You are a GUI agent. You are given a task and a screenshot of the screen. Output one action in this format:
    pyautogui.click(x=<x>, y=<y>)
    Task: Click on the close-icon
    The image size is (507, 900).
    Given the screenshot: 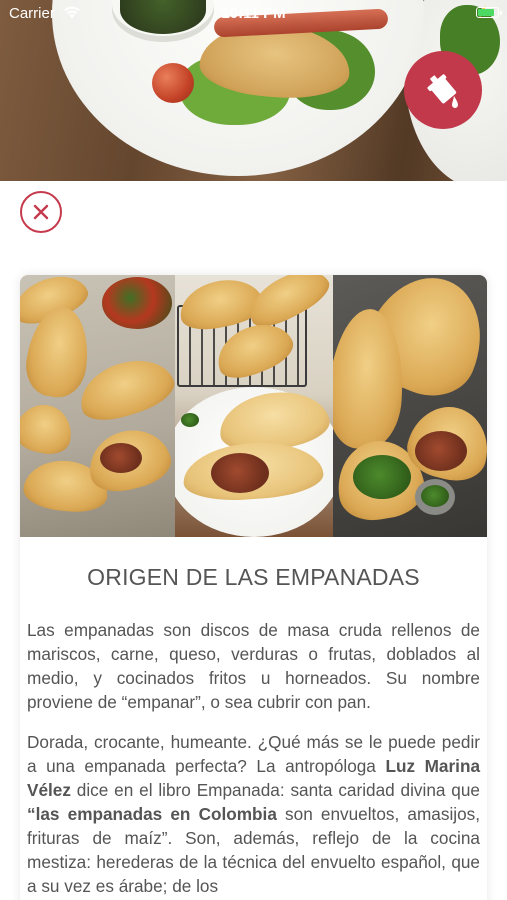 What is the action you would take?
    pyautogui.click(x=41, y=212)
    